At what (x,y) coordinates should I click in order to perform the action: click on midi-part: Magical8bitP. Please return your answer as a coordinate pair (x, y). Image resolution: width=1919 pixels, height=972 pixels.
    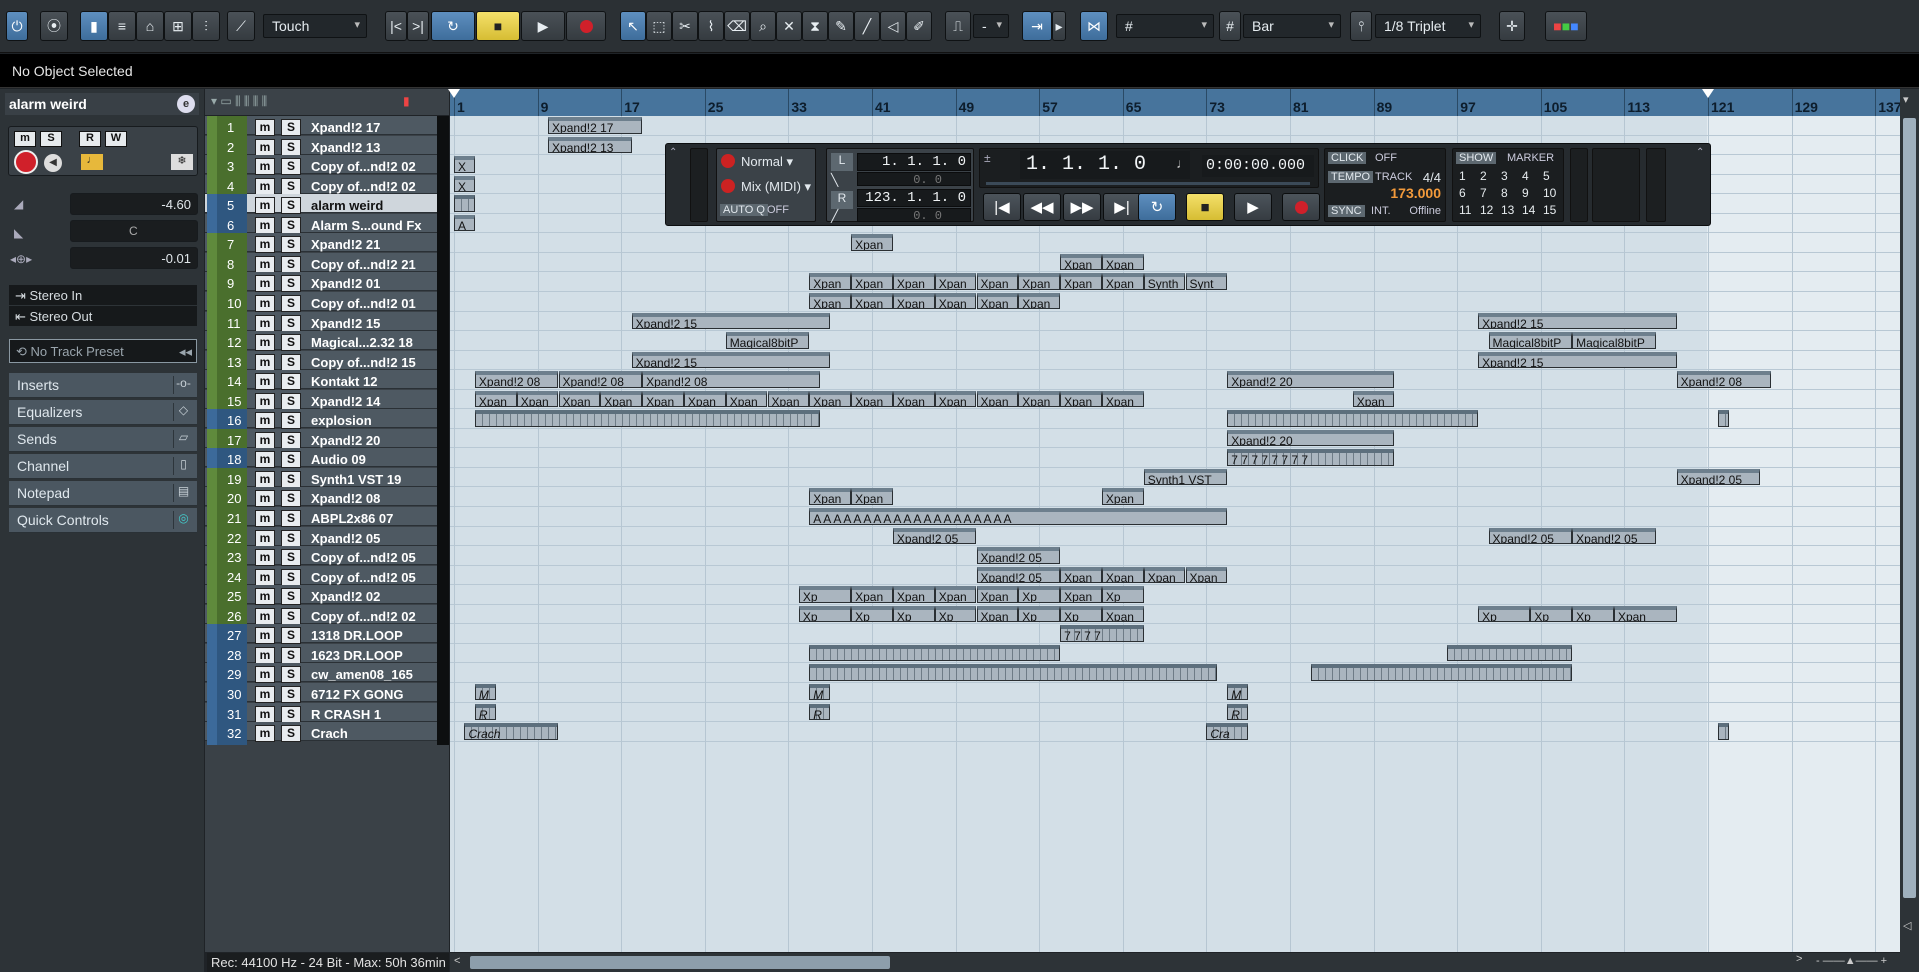
    Looking at the image, I should click on (1614, 340).